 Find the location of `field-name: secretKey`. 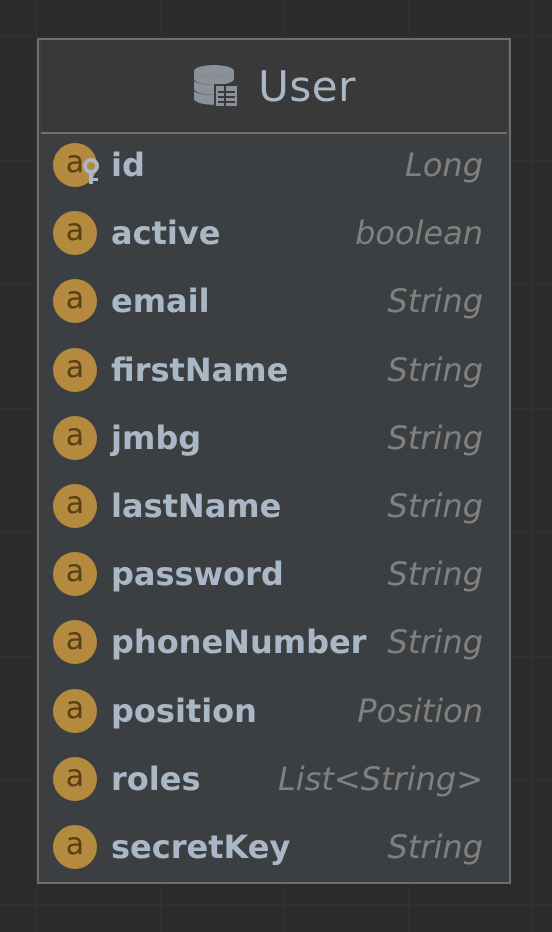

field-name: secretKey is located at coordinates (201, 846).